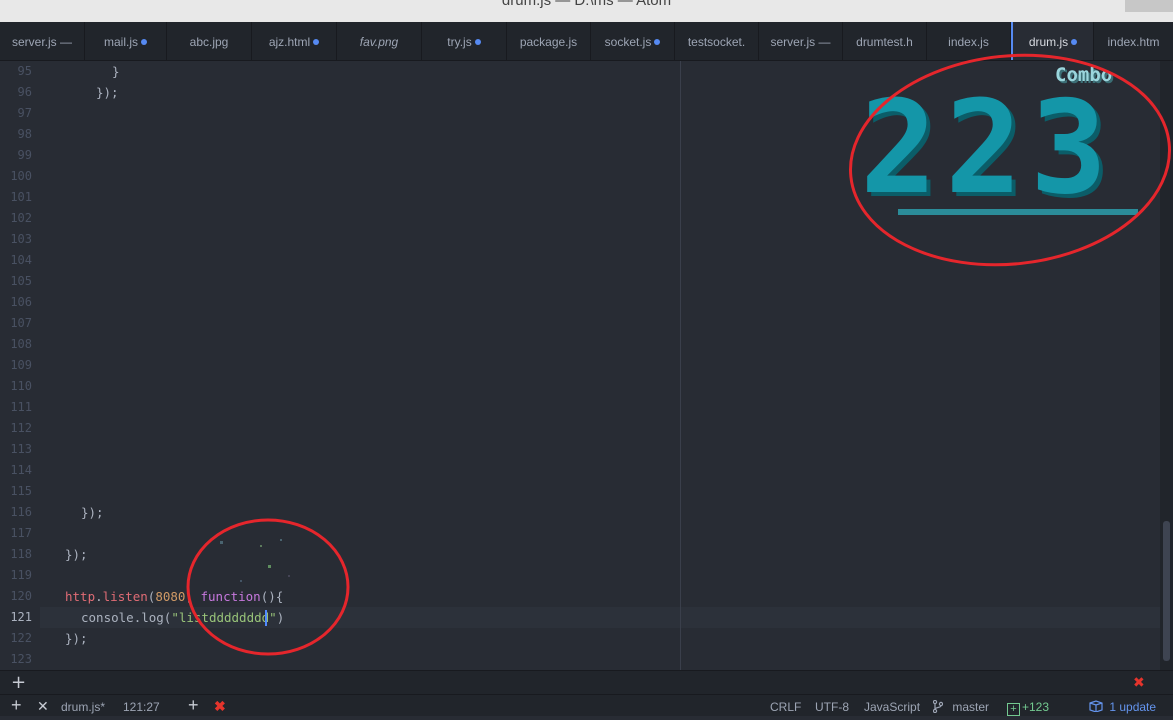  What do you see at coordinates (289, 42) in the screenshot?
I see `tab-label: ajz.html` at bounding box center [289, 42].